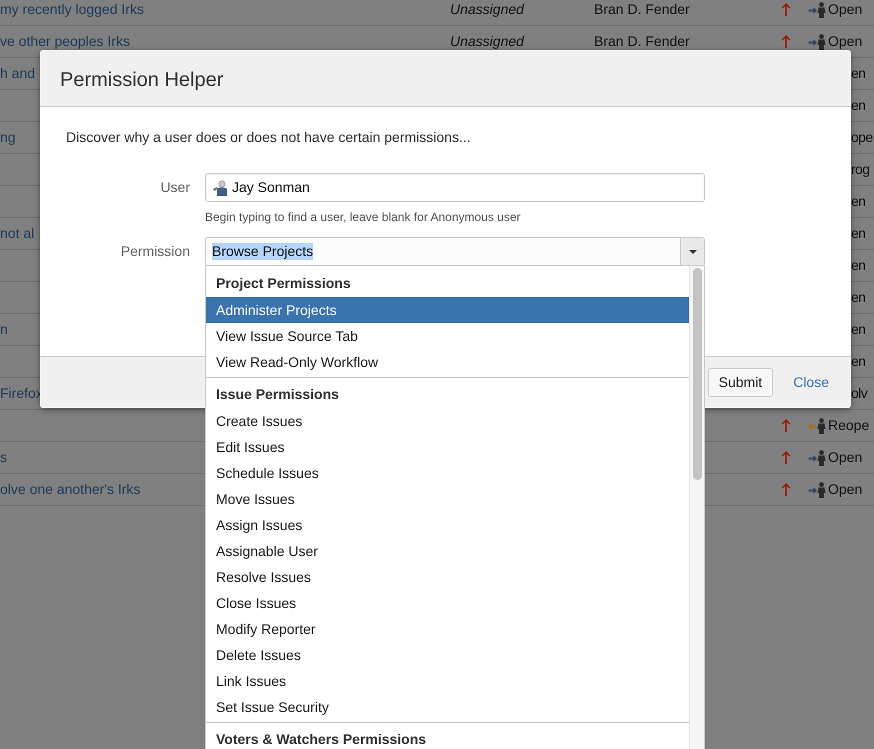 Image resolution: width=874 pixels, height=749 pixels. Describe the element at coordinates (321, 739) in the screenshot. I see `group-heading: Voters & Watchers Permissions` at that location.